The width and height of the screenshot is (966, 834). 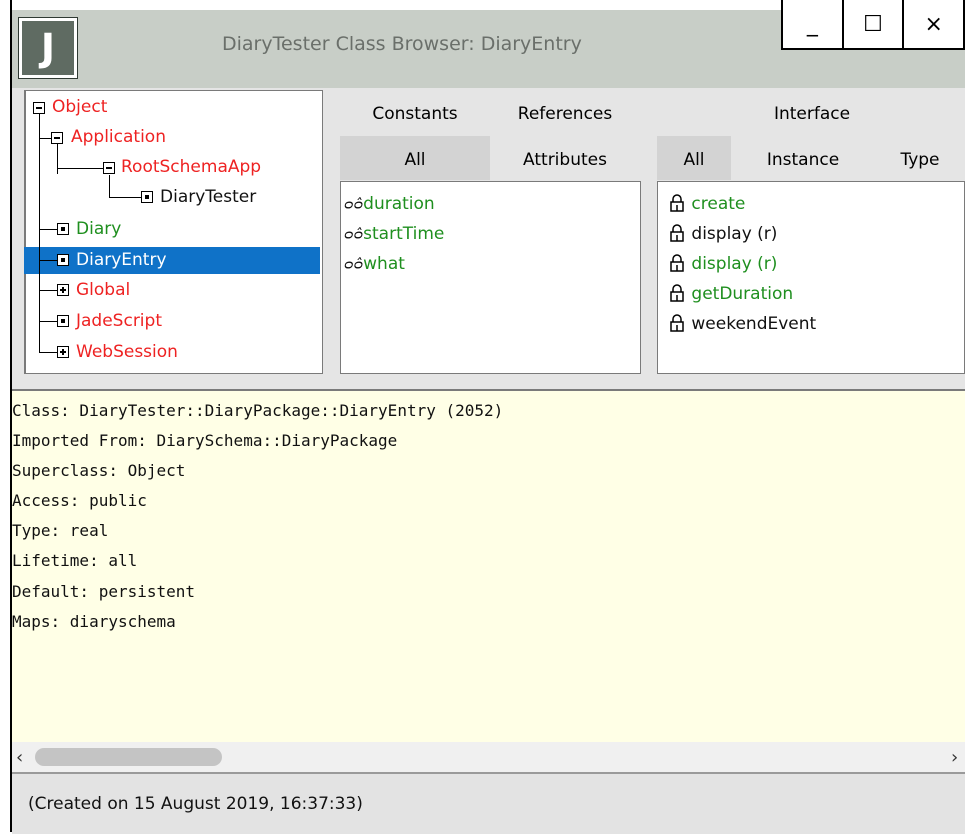 What do you see at coordinates (205, 440) in the screenshot?
I see `detail-line: Imported From: DiarySchema::DiaryPackage` at bounding box center [205, 440].